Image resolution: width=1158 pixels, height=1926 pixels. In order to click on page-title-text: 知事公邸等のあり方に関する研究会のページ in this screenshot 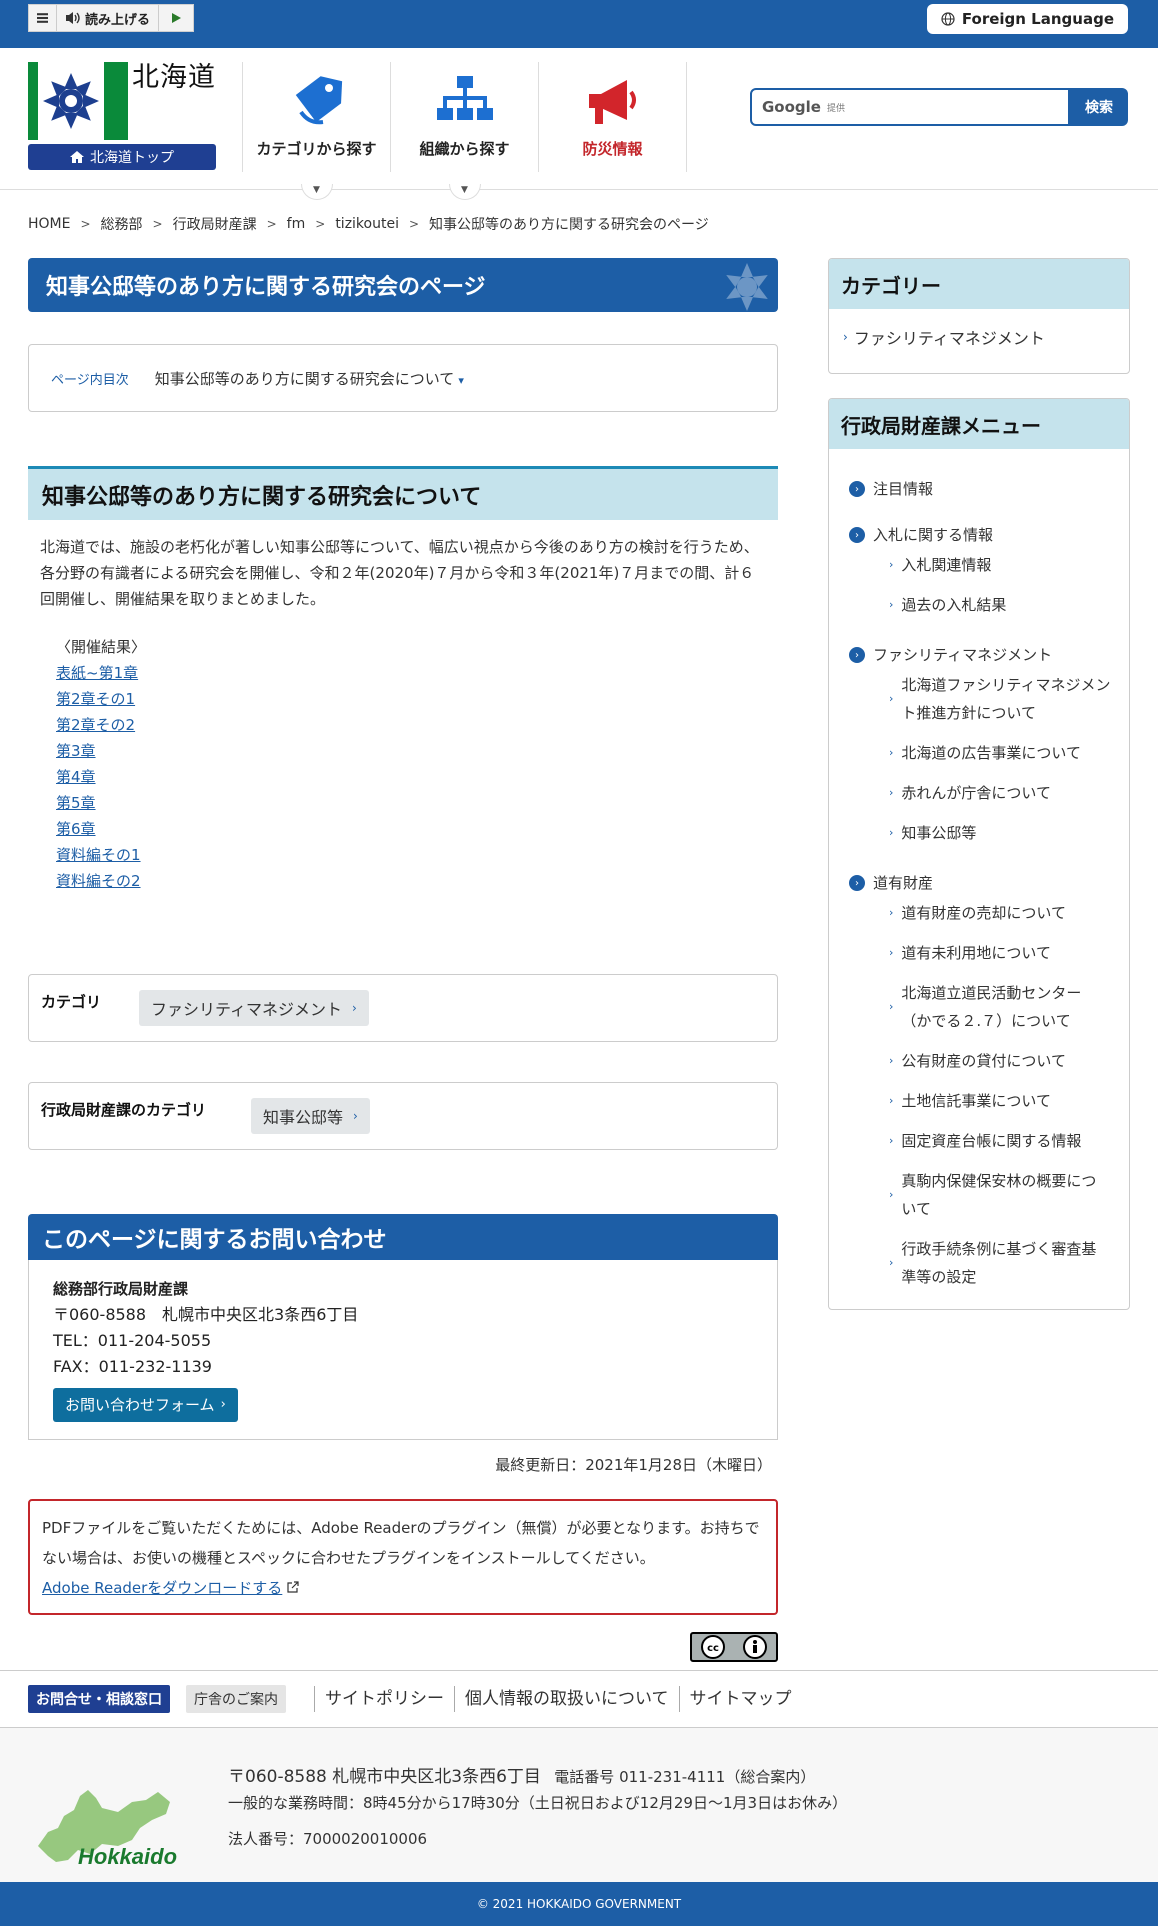, I will do `click(266, 287)`.